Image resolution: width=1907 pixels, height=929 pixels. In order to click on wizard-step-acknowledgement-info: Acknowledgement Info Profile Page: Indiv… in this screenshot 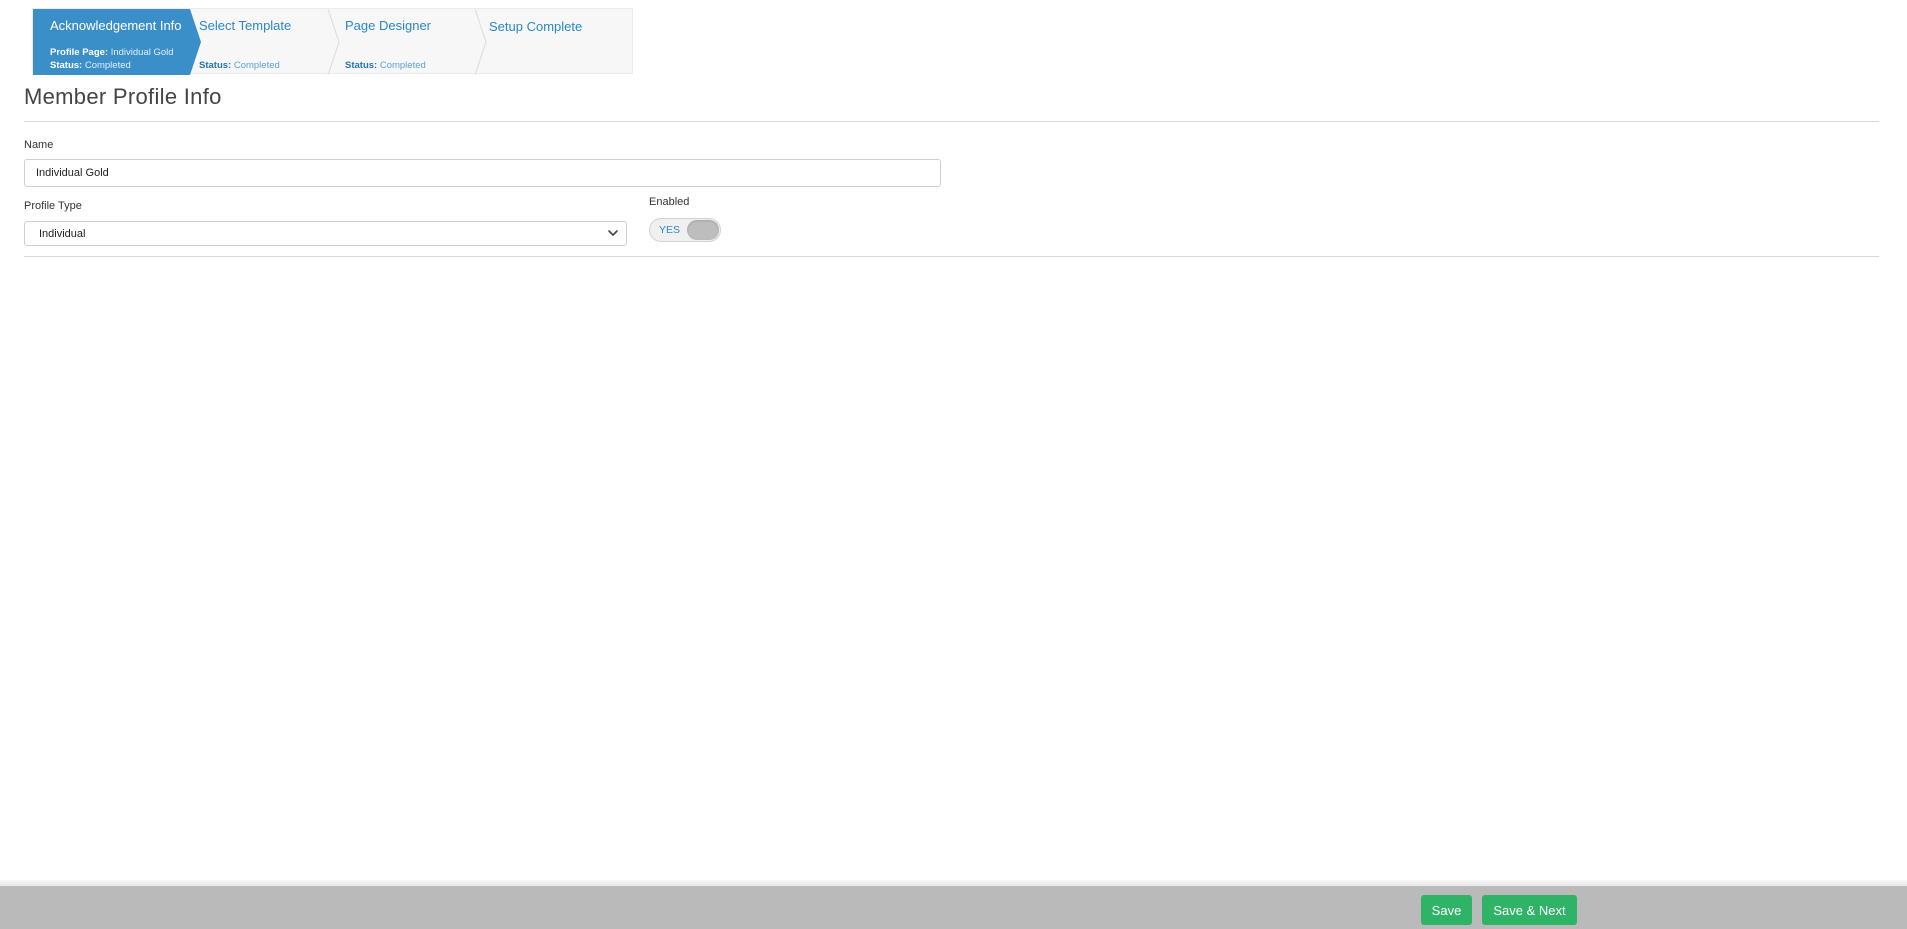, I will do `click(111, 42)`.